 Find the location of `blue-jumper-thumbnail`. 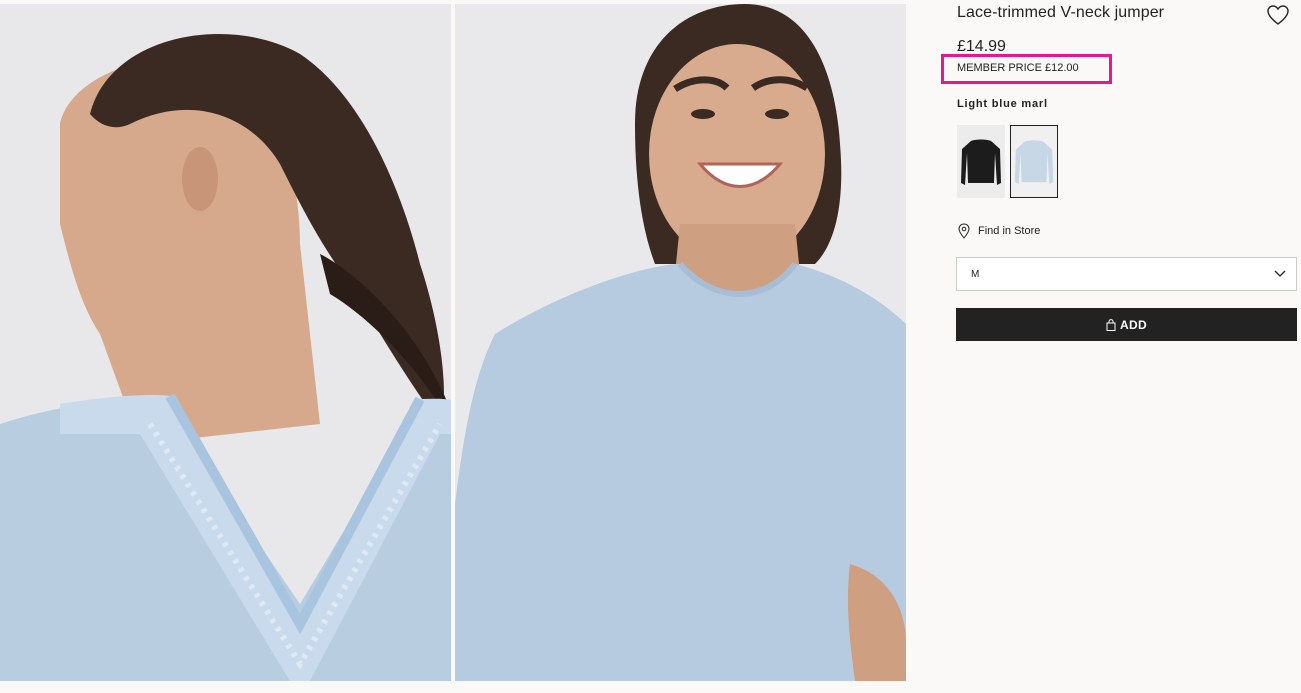

blue-jumper-thumbnail is located at coordinates (1034, 161).